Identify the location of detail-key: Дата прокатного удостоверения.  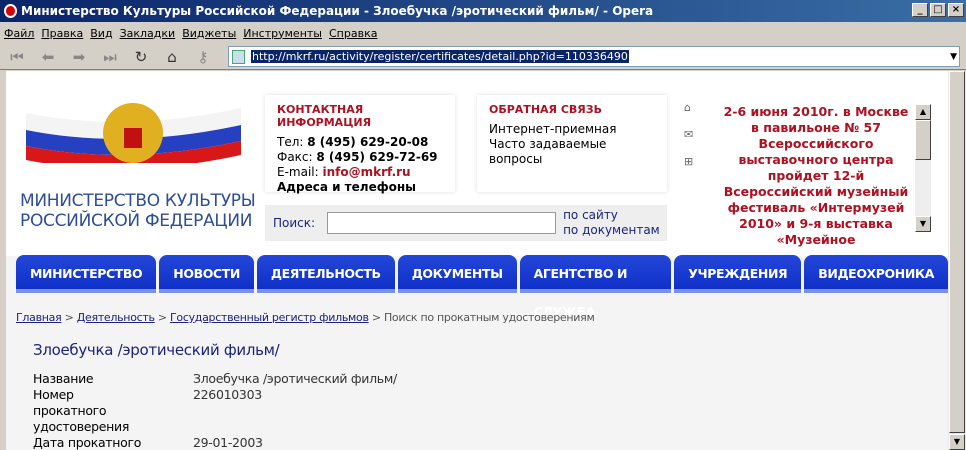
(87, 442).